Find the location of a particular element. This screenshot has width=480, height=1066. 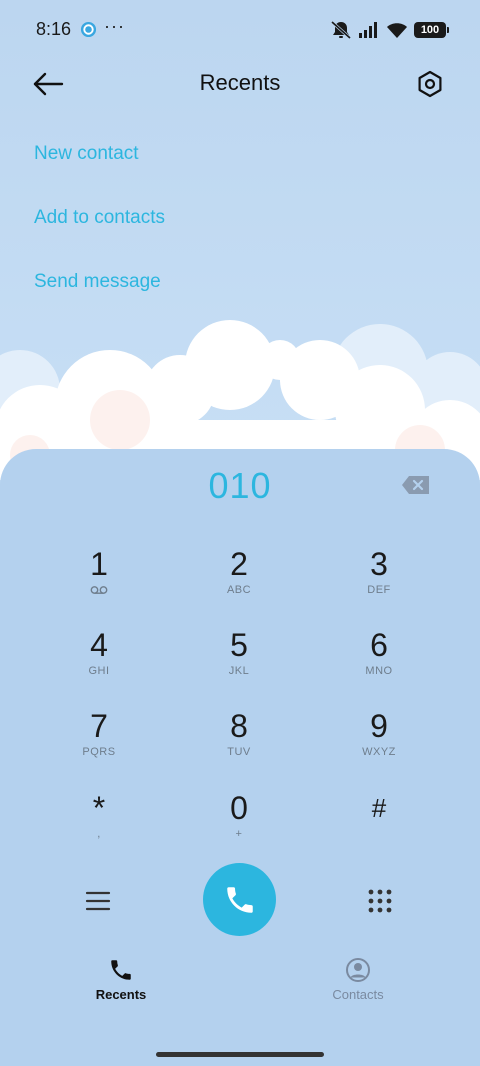

home-indicator is located at coordinates (240, 1054).